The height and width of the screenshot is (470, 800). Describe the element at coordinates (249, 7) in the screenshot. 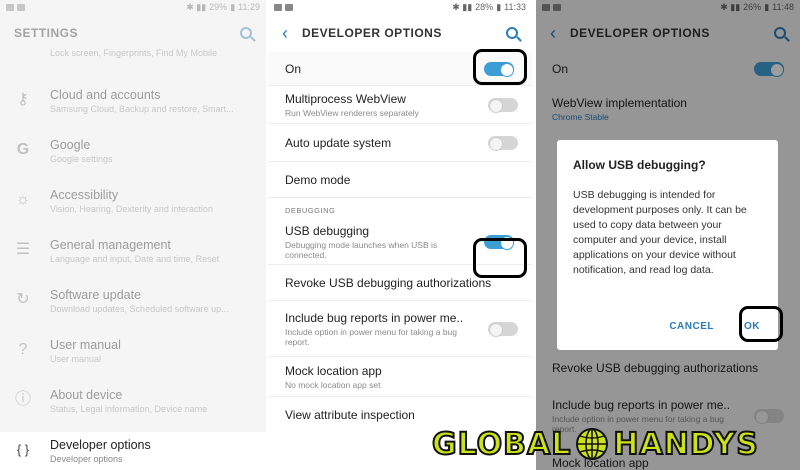

I see `clock: 11:29` at that location.